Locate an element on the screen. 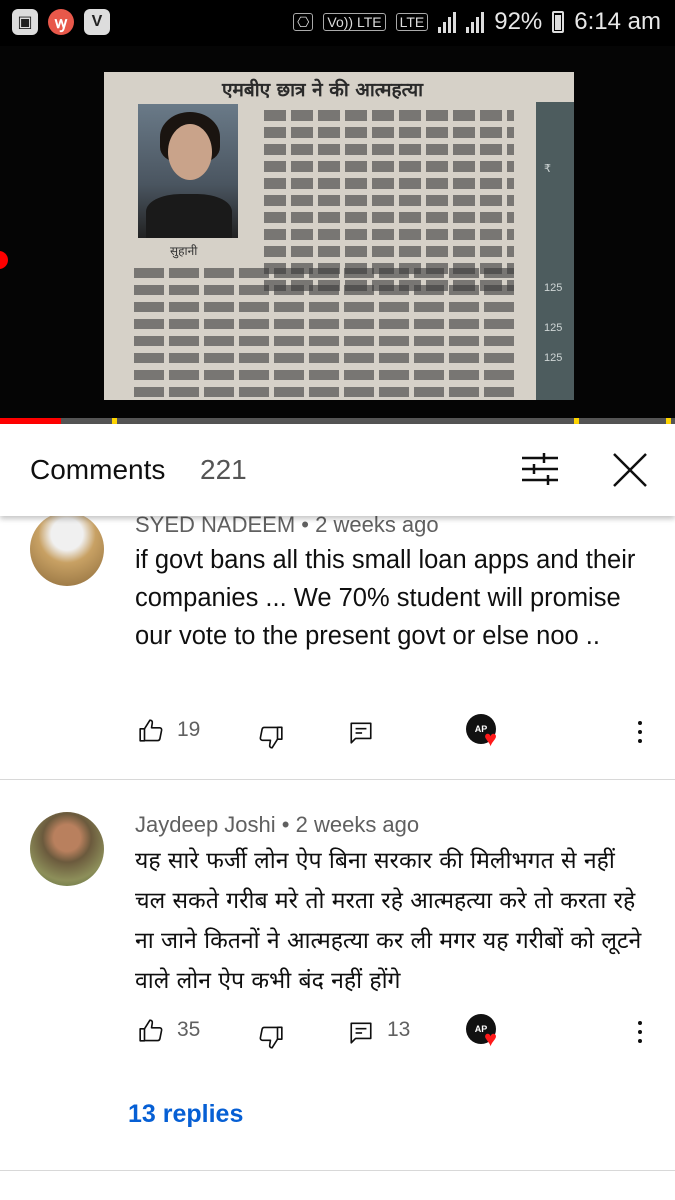 This screenshot has height=1200, width=675. comments-header: Comments 221 is located at coordinates (337, 470).